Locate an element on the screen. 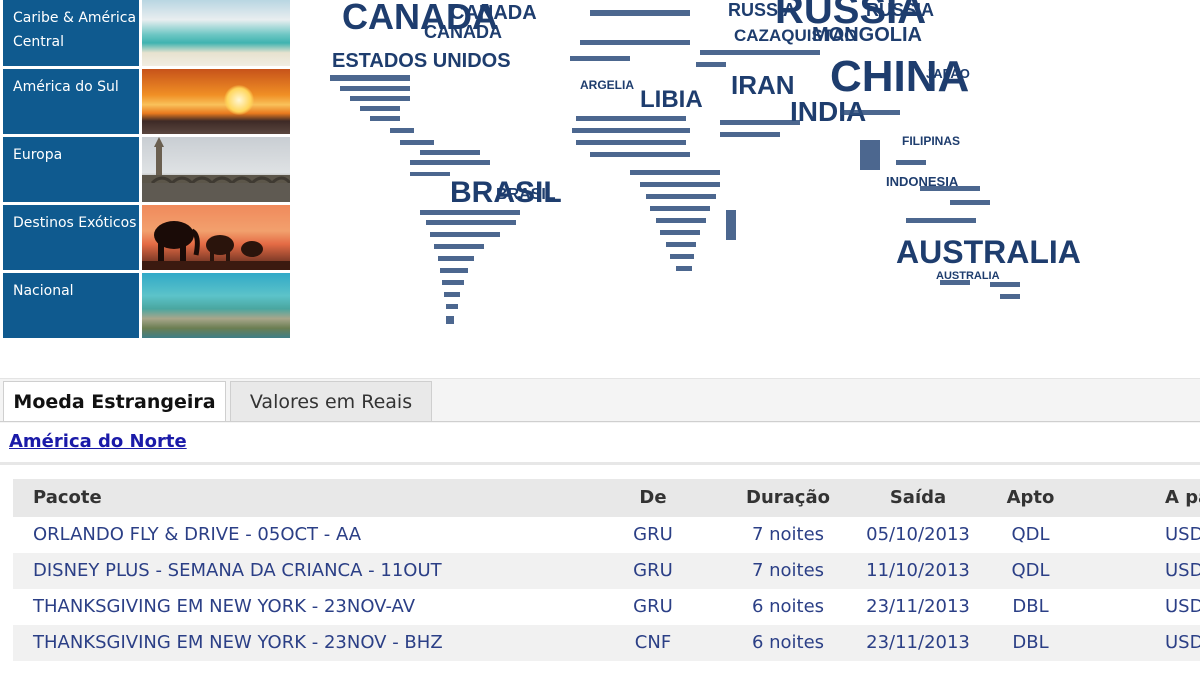 The image size is (1200, 675). tab-divider is located at coordinates (600, 421).